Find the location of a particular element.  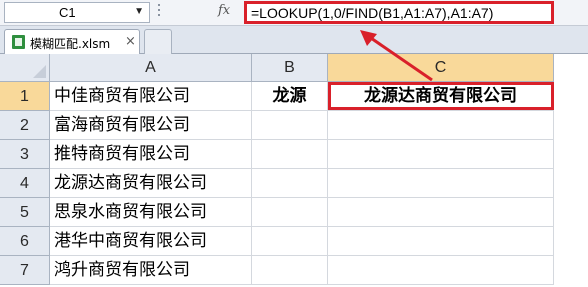

cell-b6 is located at coordinates (290, 241).